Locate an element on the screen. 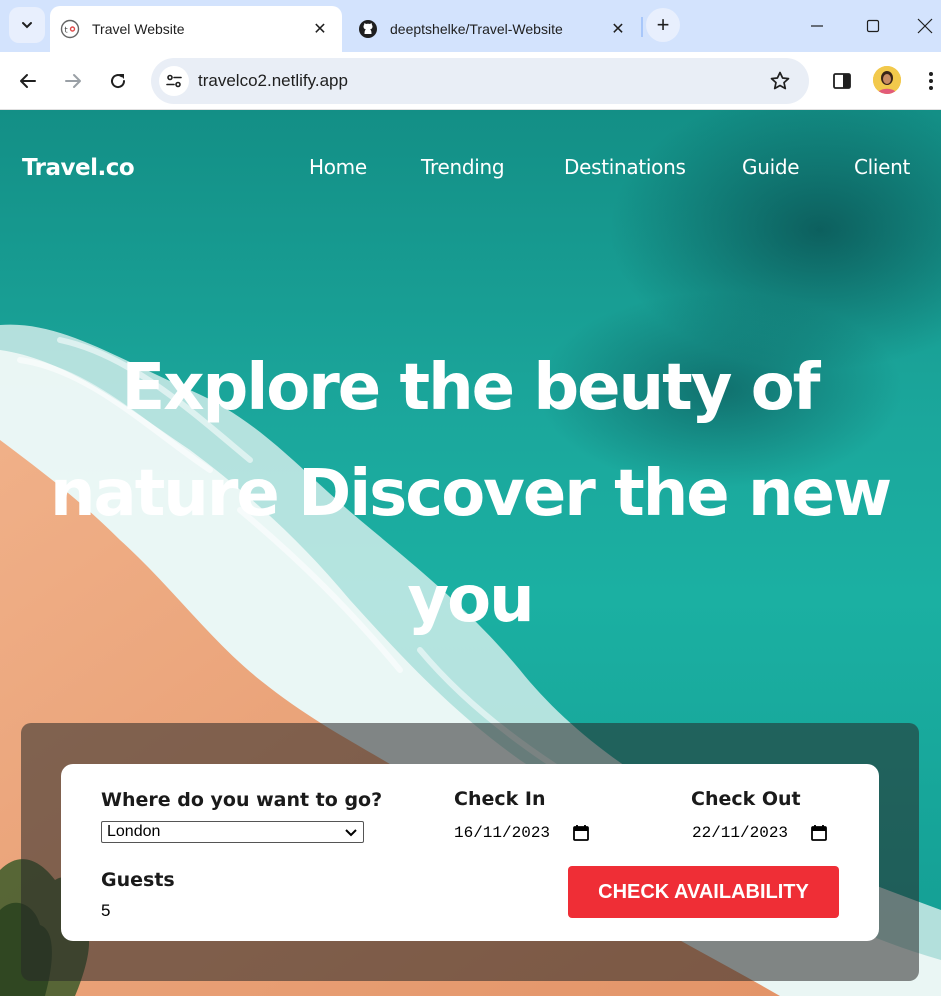  hero-line-1: Explore the beuty of is located at coordinates (471, 388).